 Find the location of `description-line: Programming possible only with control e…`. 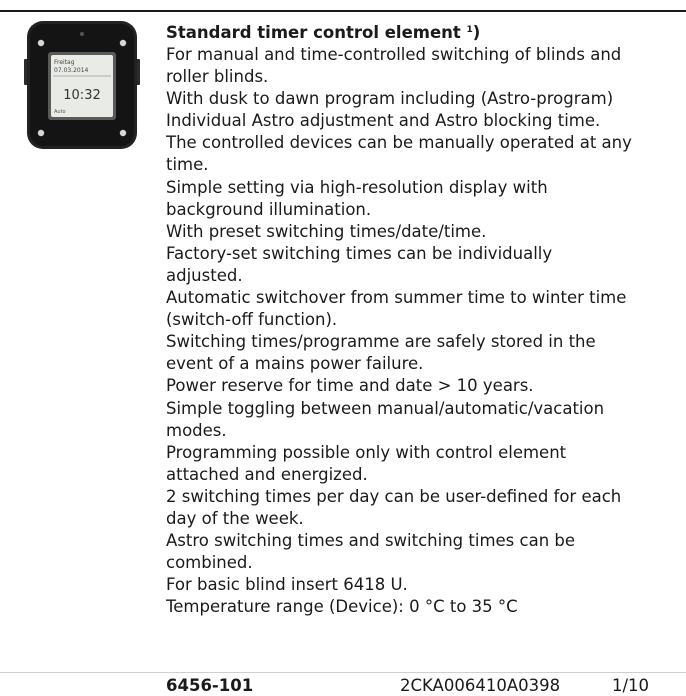

description-line: Programming possible only with control e… is located at coordinates (366, 452).